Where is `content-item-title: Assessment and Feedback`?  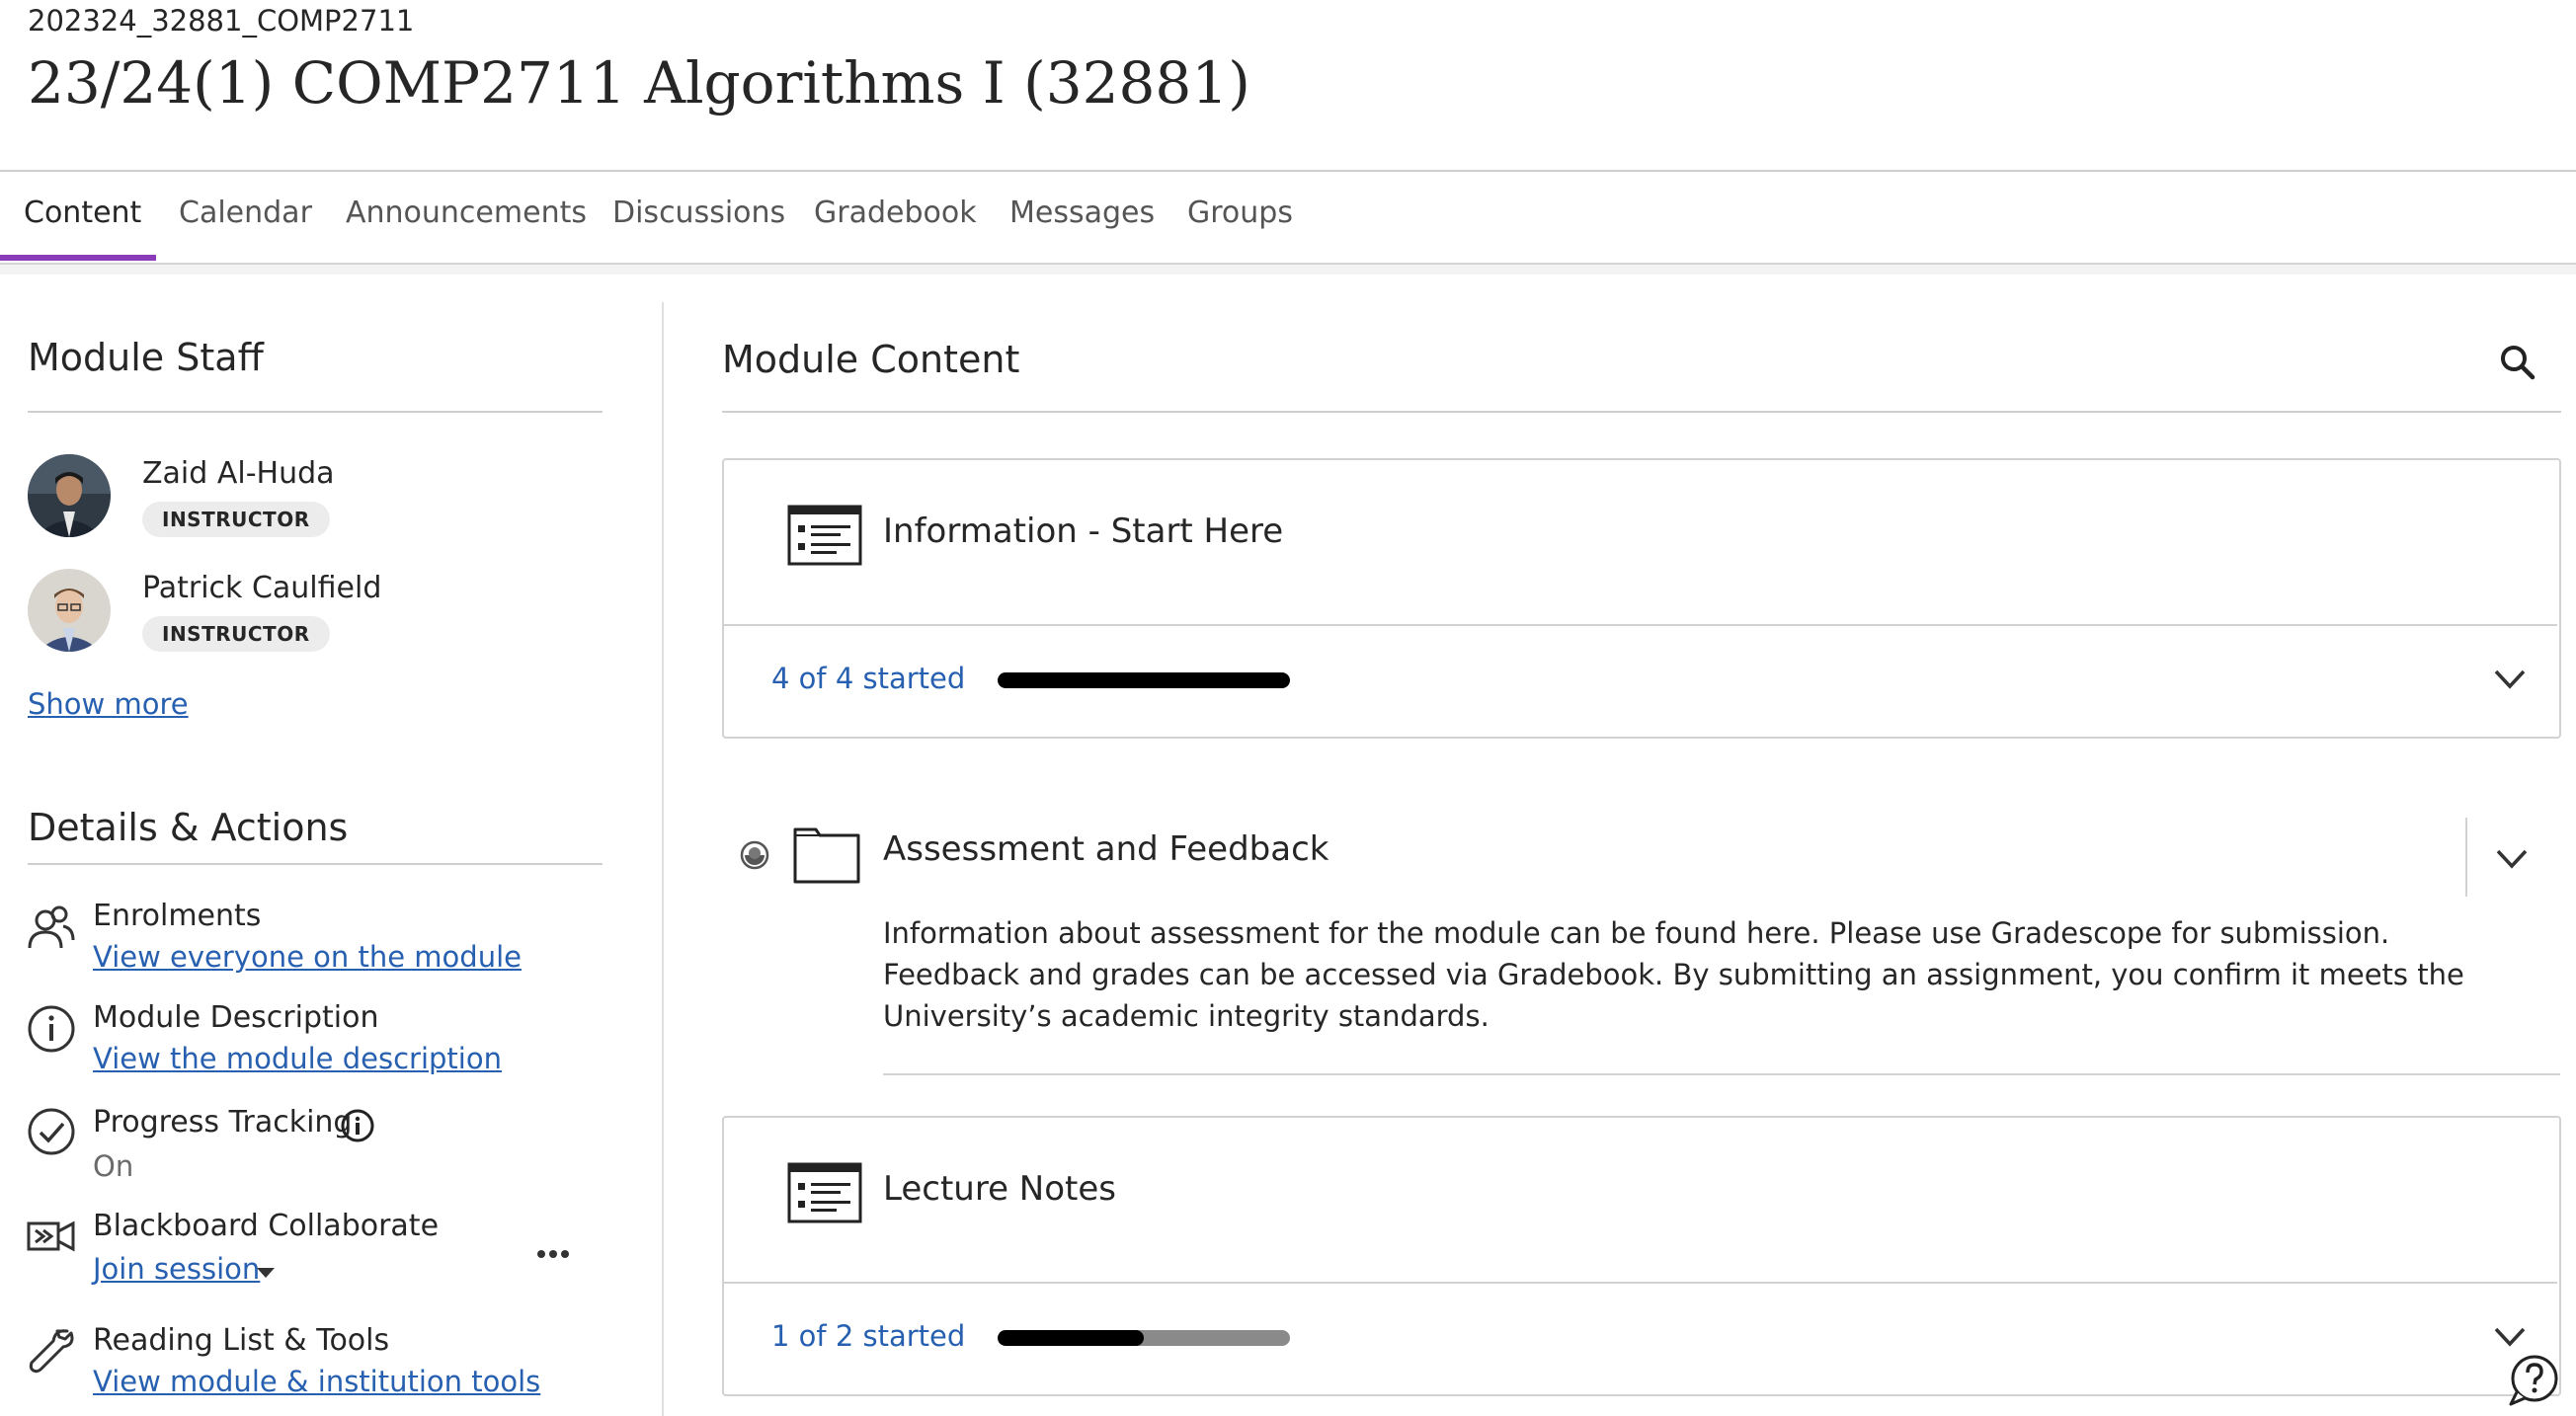
content-item-title: Assessment and Feedback is located at coordinates (1105, 849).